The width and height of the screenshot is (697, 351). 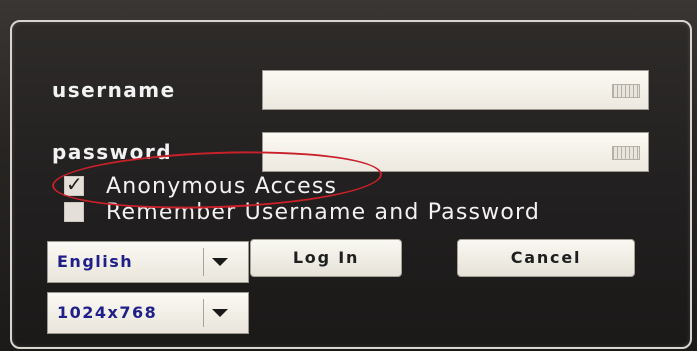 What do you see at coordinates (546, 258) in the screenshot?
I see `cancel-button: Cancel` at bounding box center [546, 258].